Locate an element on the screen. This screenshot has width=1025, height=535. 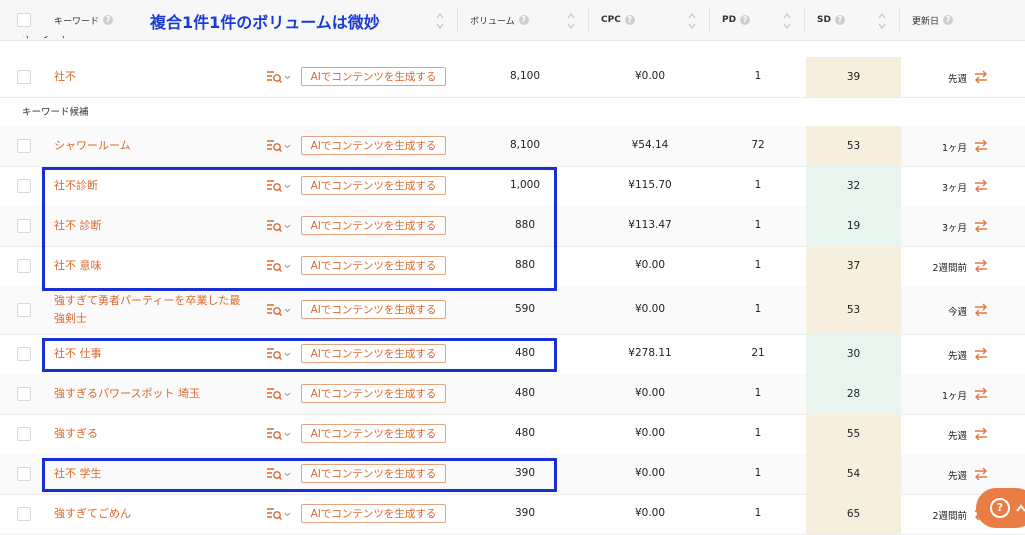
keyword-link: シャワールーム is located at coordinates (92, 146).